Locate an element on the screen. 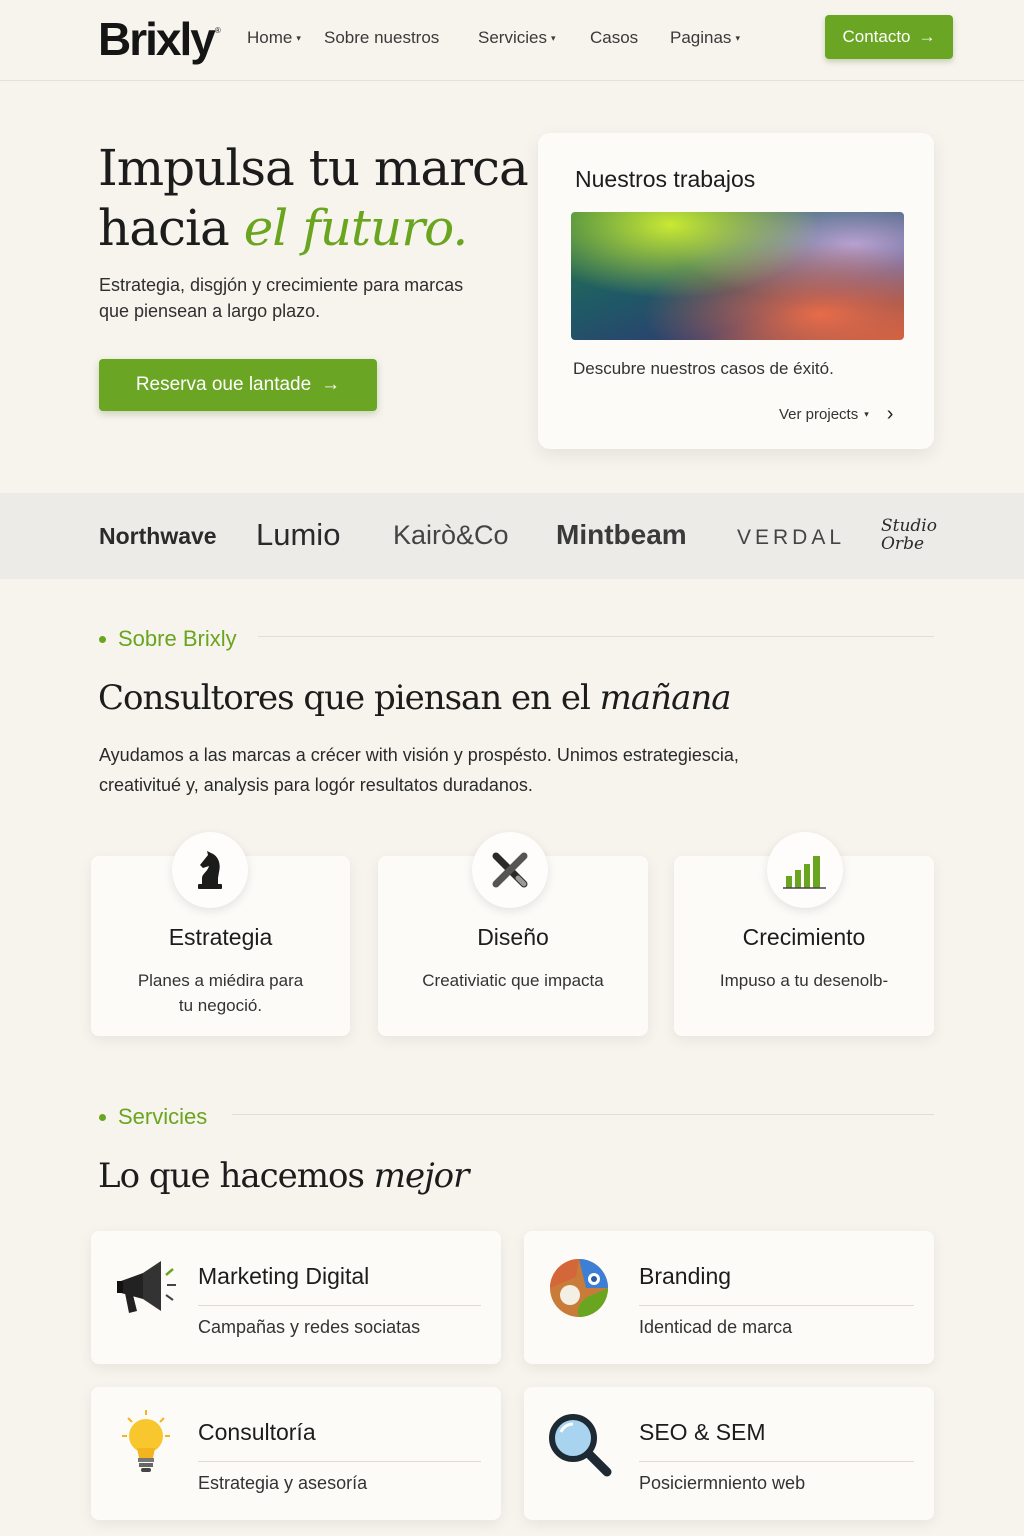 This screenshot has width=1024, height=1536. service-card-consultoria: Consultoría Estrategia y asesoría is located at coordinates (296, 1453).